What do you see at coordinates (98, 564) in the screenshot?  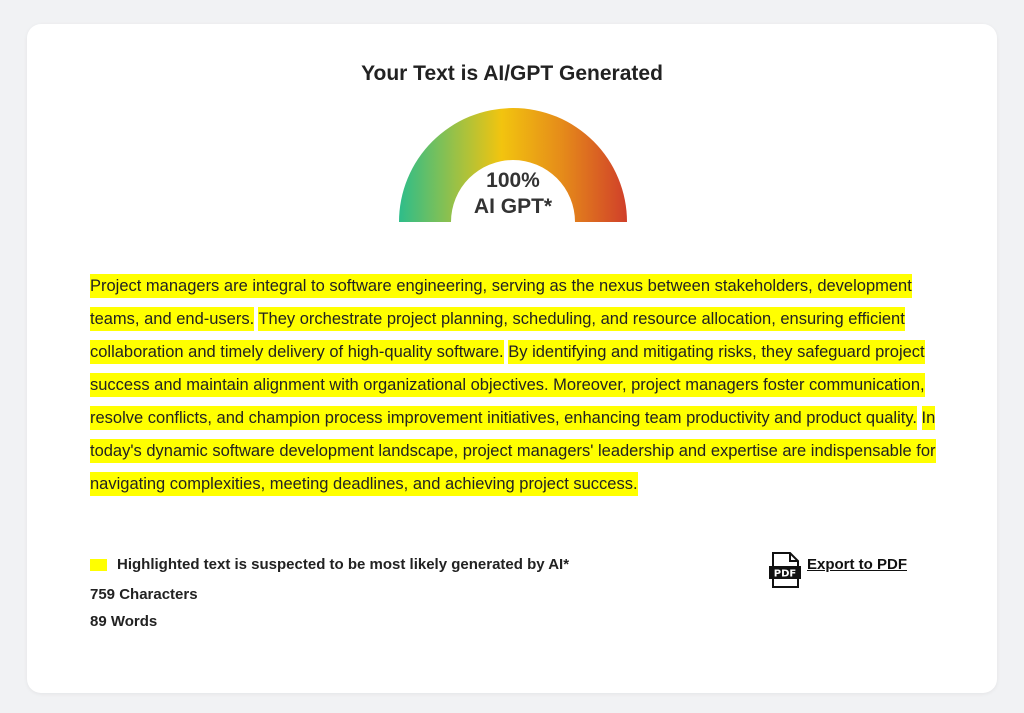 I see `legend-swatch` at bounding box center [98, 564].